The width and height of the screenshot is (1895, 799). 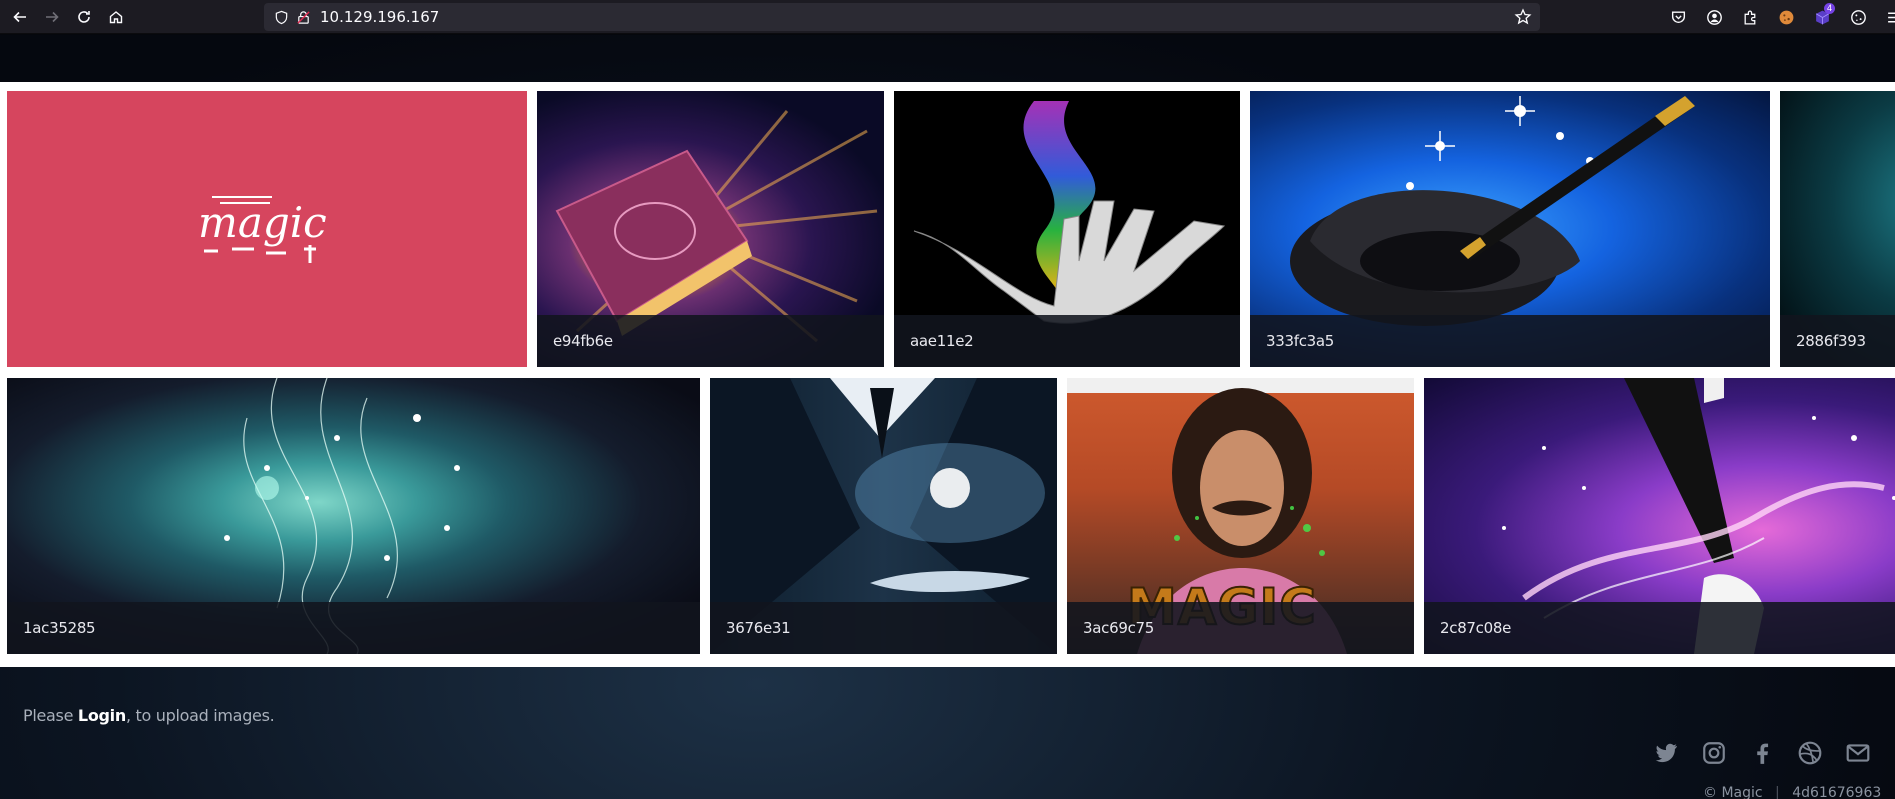 What do you see at coordinates (50, 715) in the screenshot?
I see `note-prefix: Please` at bounding box center [50, 715].